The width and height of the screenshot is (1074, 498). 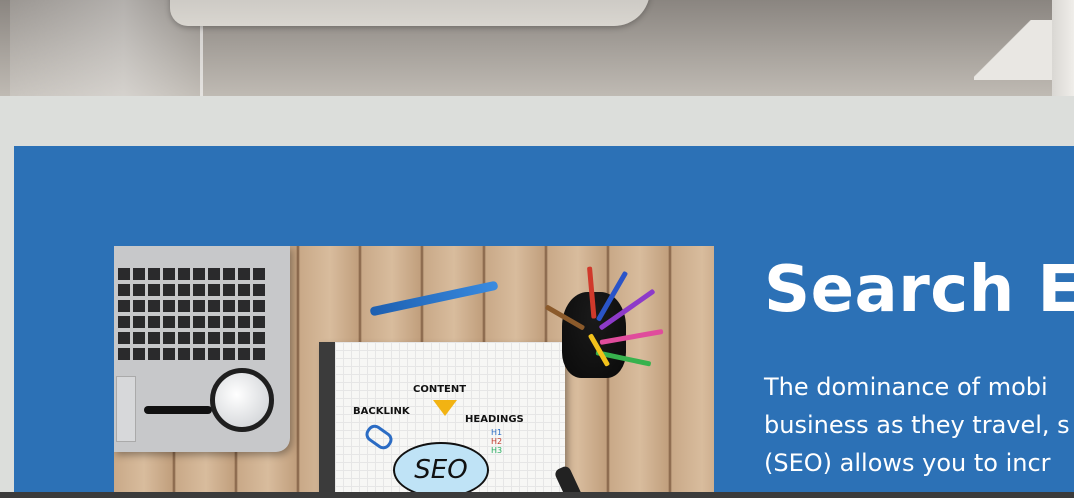 I want to click on h1-tag: H1, so click(x=497, y=432).